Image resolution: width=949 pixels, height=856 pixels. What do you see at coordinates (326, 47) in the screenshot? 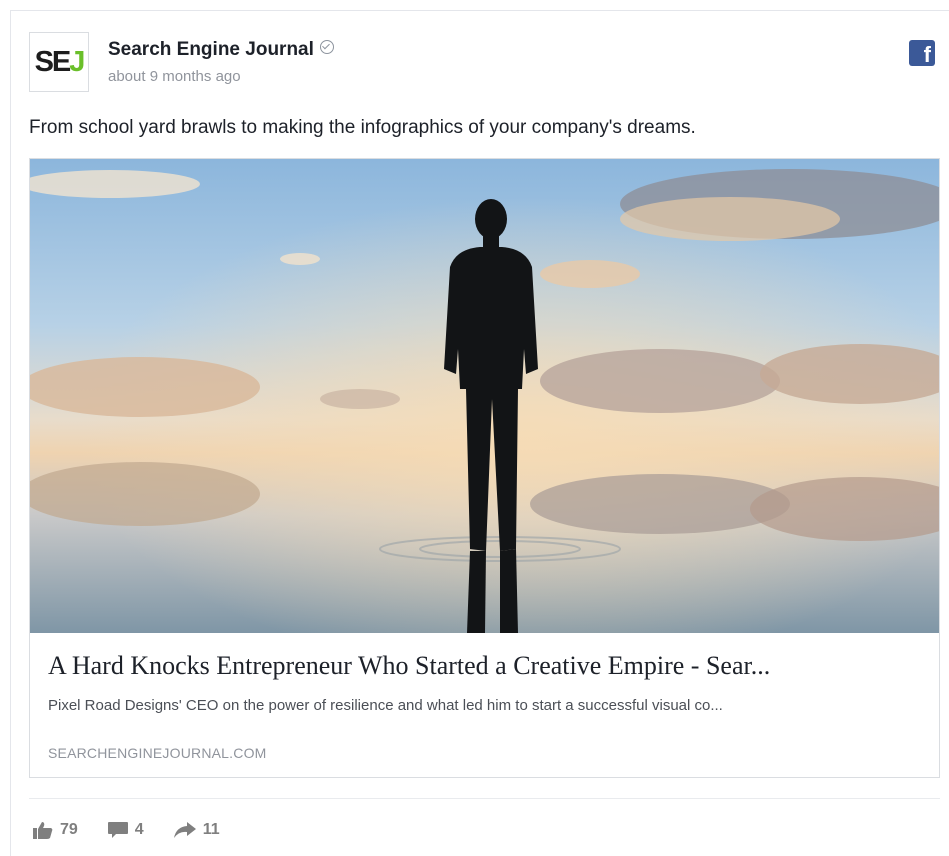
I see `verified-check-icon` at bounding box center [326, 47].